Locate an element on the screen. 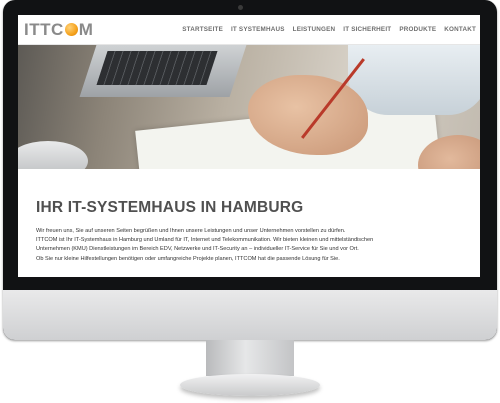 This screenshot has height=403, width=500. nav-it-systemhaus: IT SYSTEMHAUS is located at coordinates (258, 29).